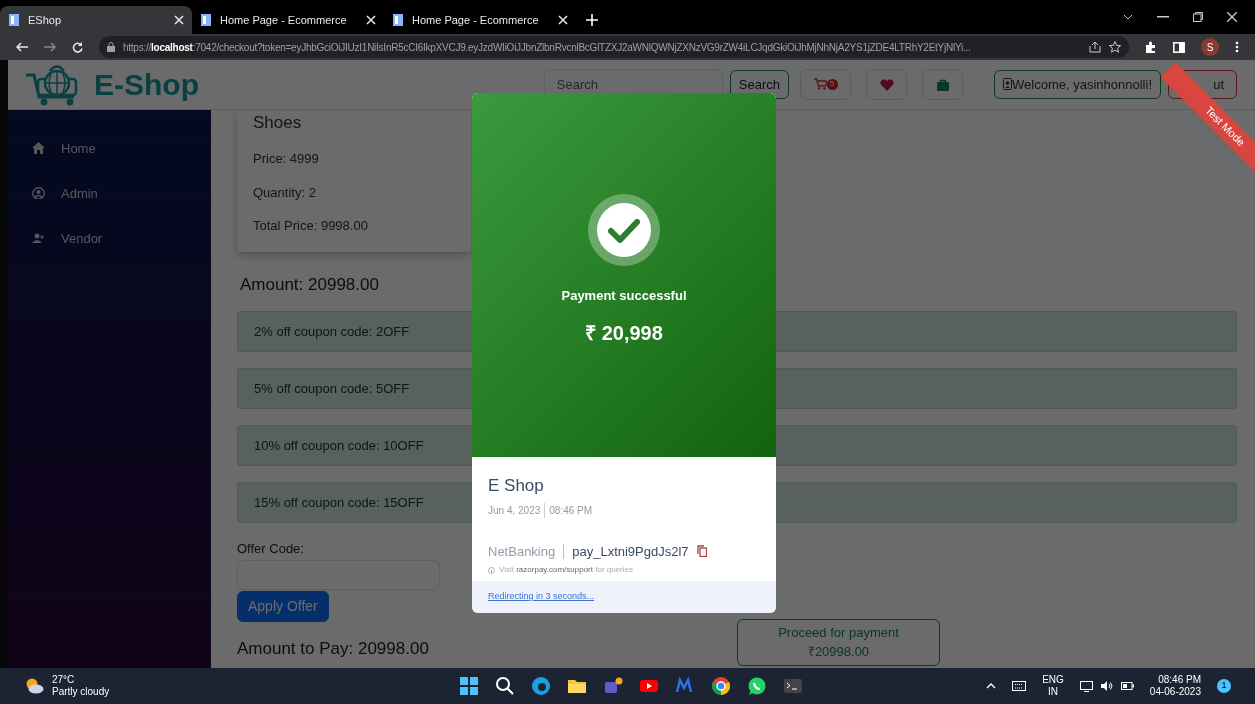  Describe the element at coordinates (991, 686) in the screenshot. I see `chevron-up-icon` at that location.